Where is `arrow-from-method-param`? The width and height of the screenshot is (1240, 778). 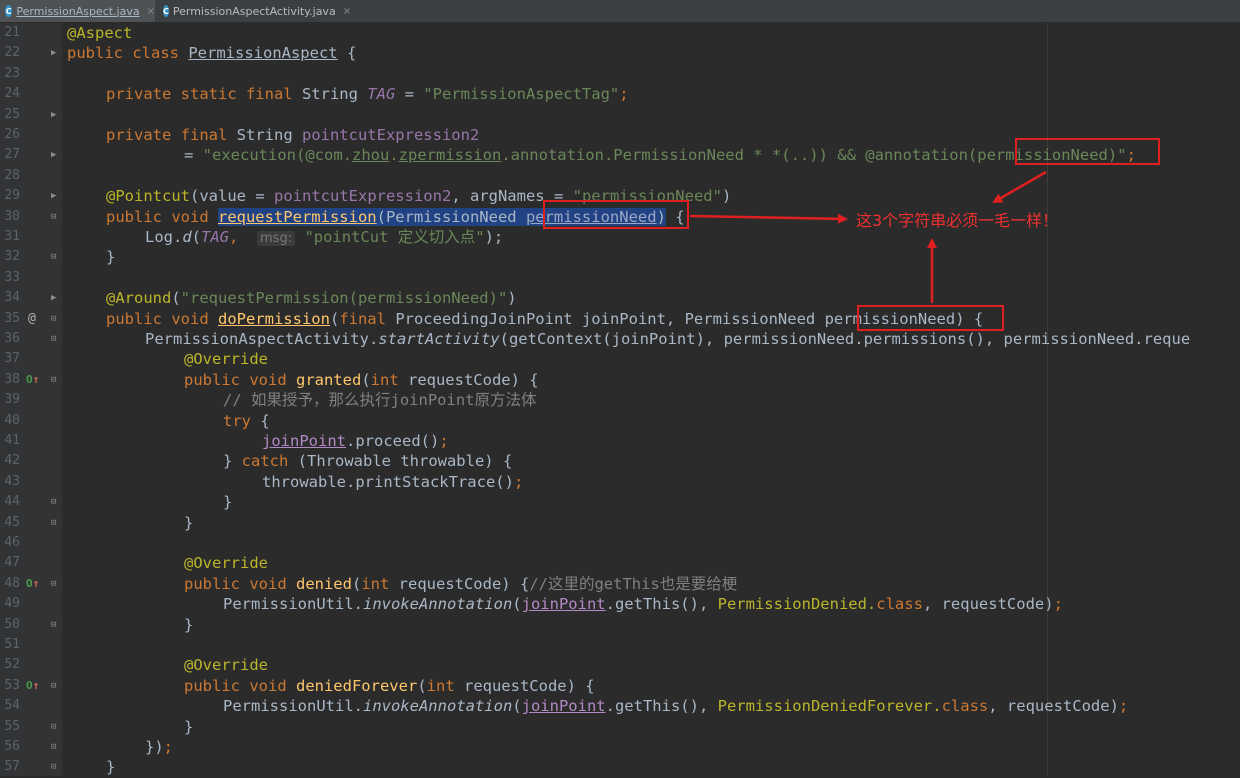 arrow-from-method-param is located at coordinates (768, 218).